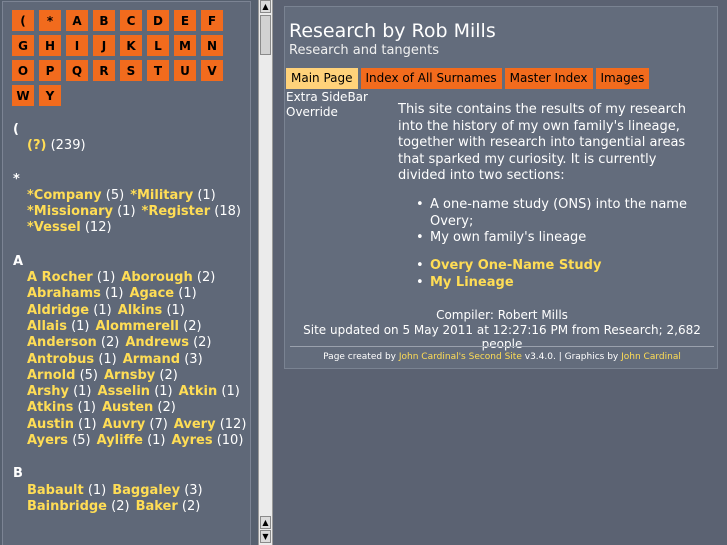  What do you see at coordinates (146, 490) in the screenshot?
I see `surname-link: Baggaley` at bounding box center [146, 490].